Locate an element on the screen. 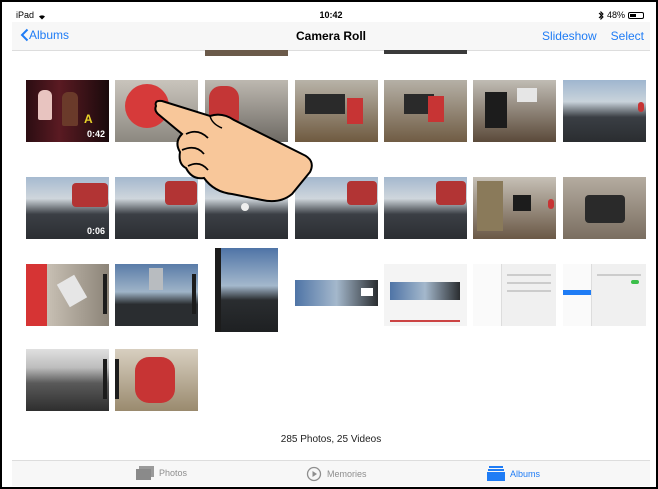 This screenshot has width=658, height=489. photos-icon is located at coordinates (145, 473).